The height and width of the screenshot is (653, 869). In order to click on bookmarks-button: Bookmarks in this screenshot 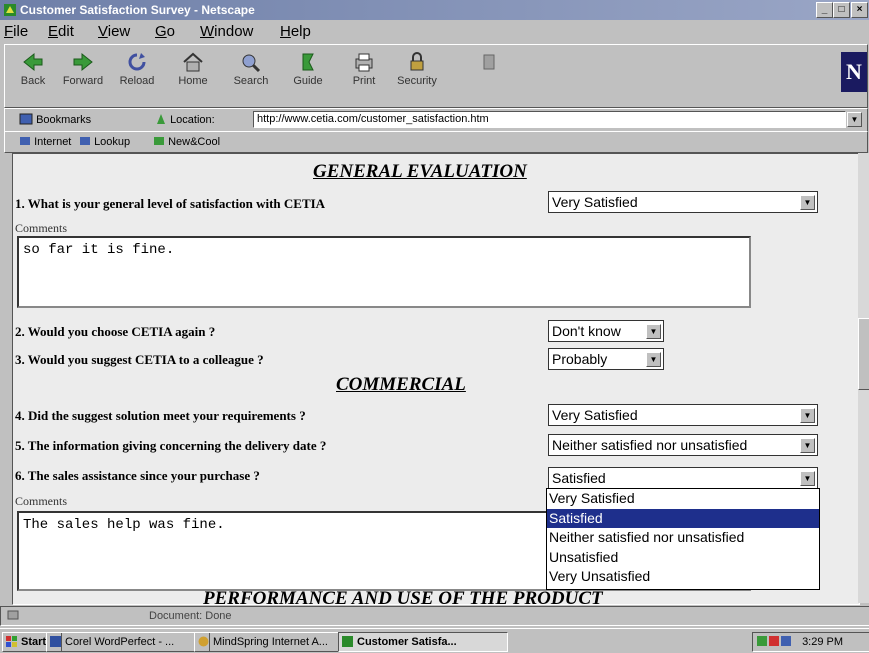, I will do `click(55, 119)`.